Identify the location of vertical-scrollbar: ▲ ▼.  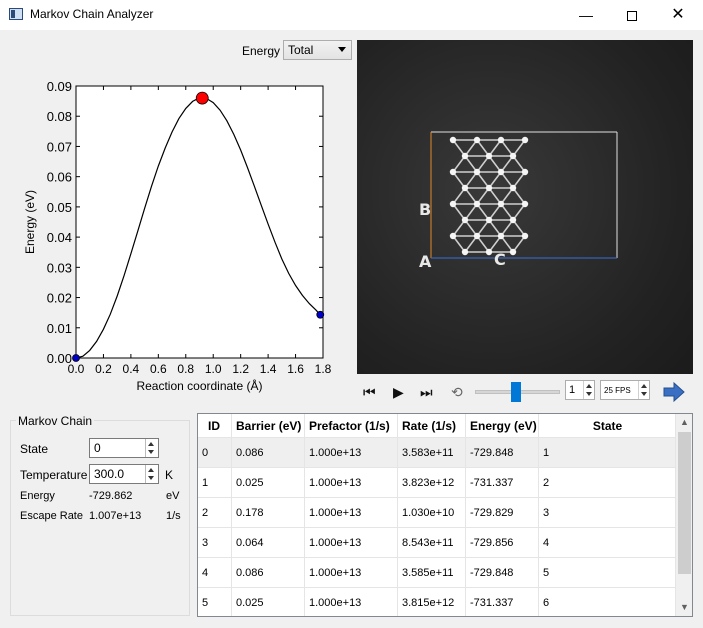
(683, 515).